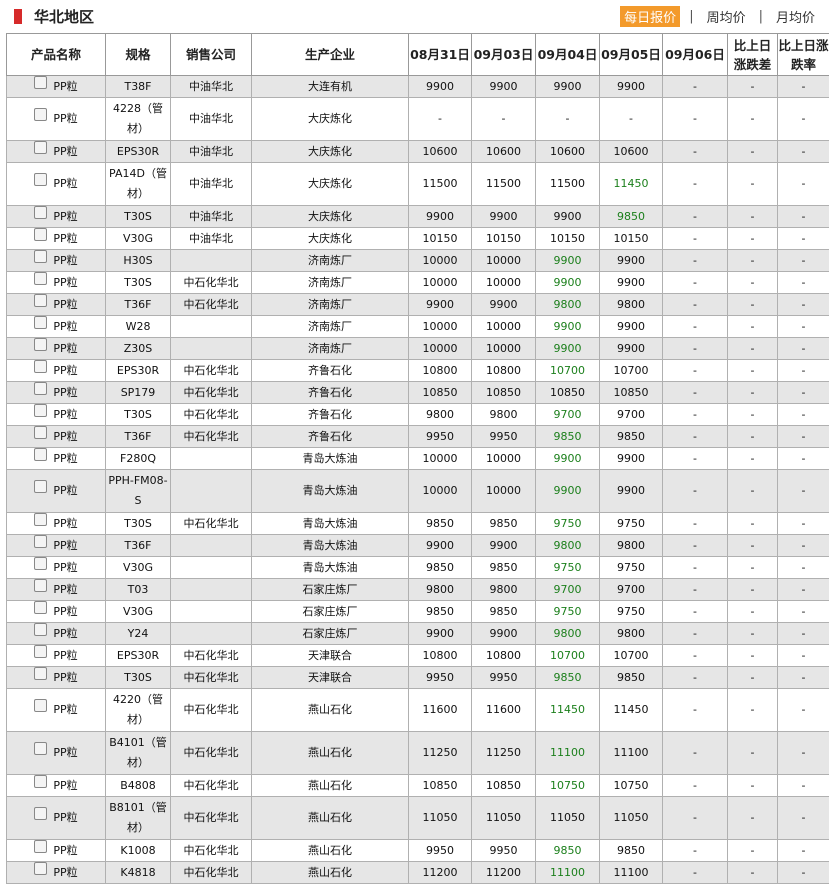 Image resolution: width=829 pixels, height=884 pixels. What do you see at coordinates (417, 304) in the screenshot?
I see `table-row: PP粒 T36F 中石化华北 济南炼厂 9900 9900 9800 9800- - -` at bounding box center [417, 304].